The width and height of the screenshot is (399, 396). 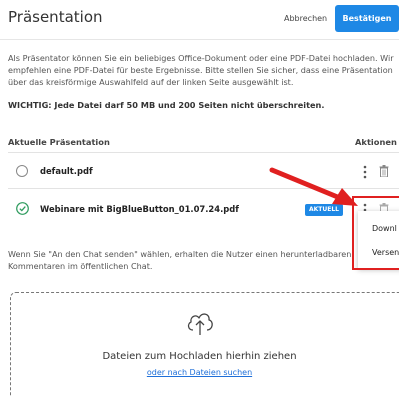 I want to click on browse-files-link: oder nach Dateien suchen, so click(x=199, y=372).